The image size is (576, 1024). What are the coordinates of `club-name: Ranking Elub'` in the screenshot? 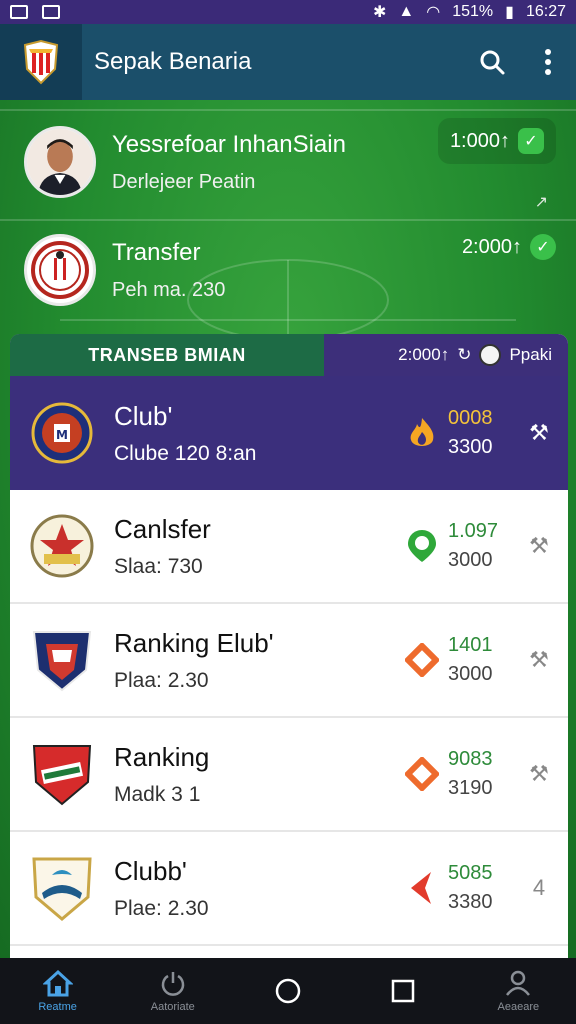 It's located at (194, 642).